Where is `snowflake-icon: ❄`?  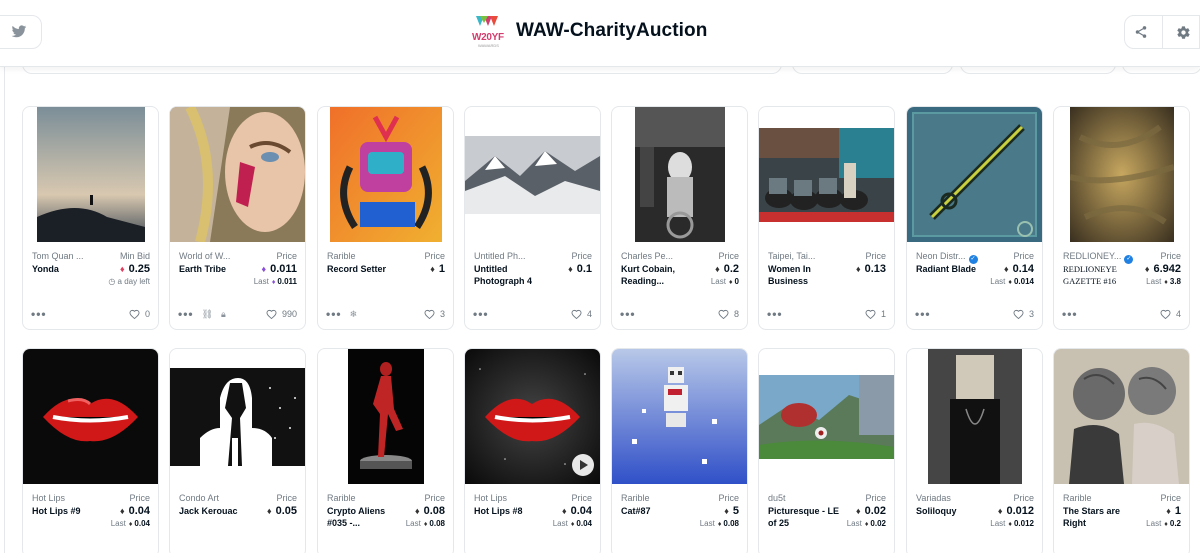 snowflake-icon: ❄ is located at coordinates (353, 313).